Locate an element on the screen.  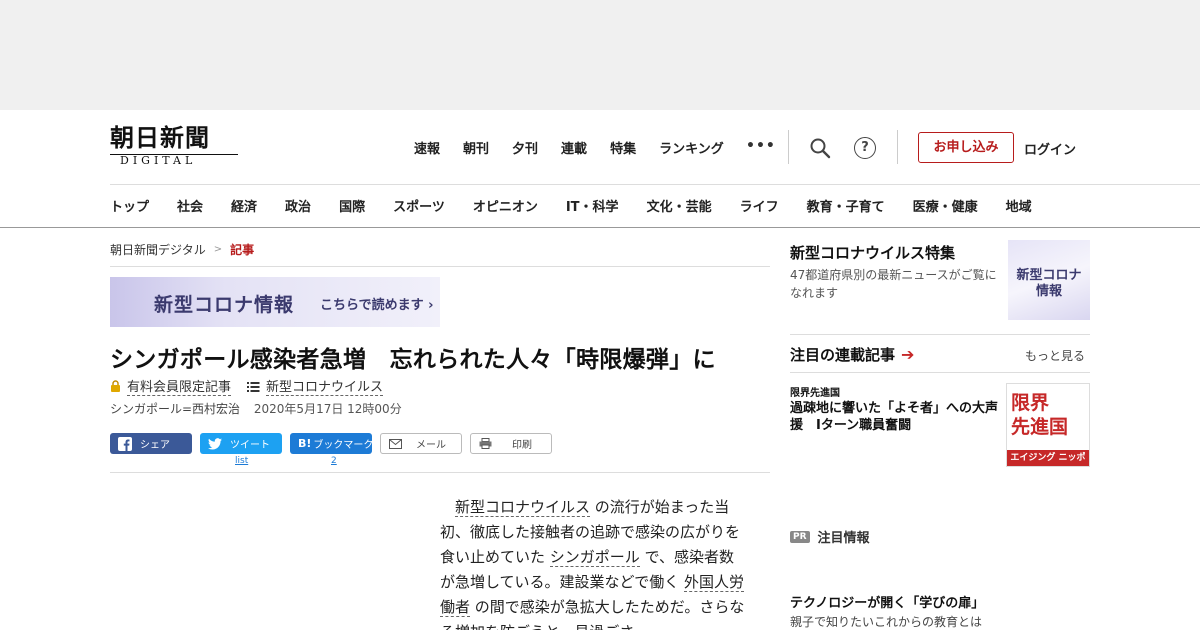
corona-feature-thumbnail: 新型コロナ 情報 is located at coordinates (1049, 280).